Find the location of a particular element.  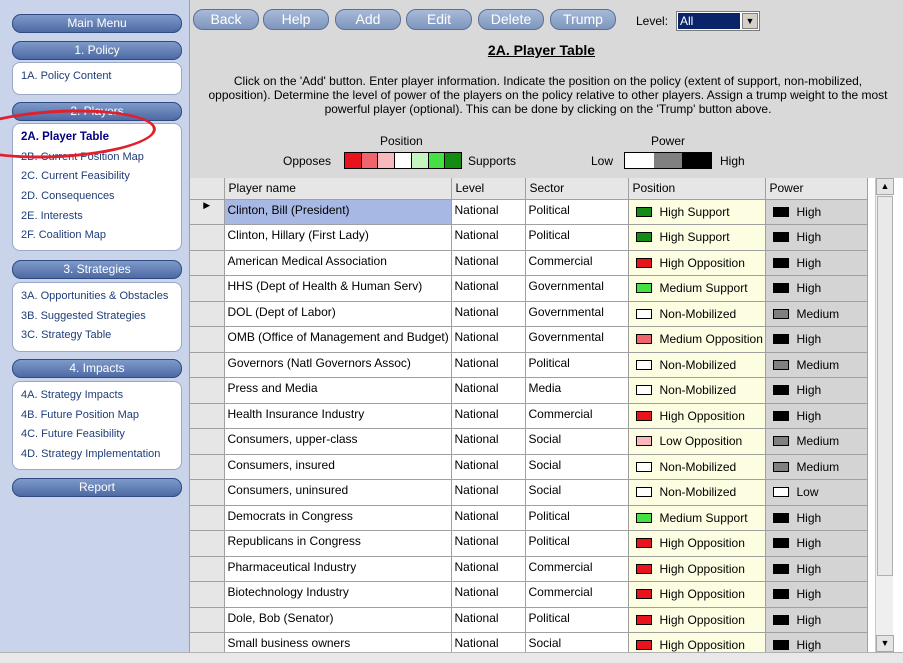

add-button: Add is located at coordinates (368, 19).